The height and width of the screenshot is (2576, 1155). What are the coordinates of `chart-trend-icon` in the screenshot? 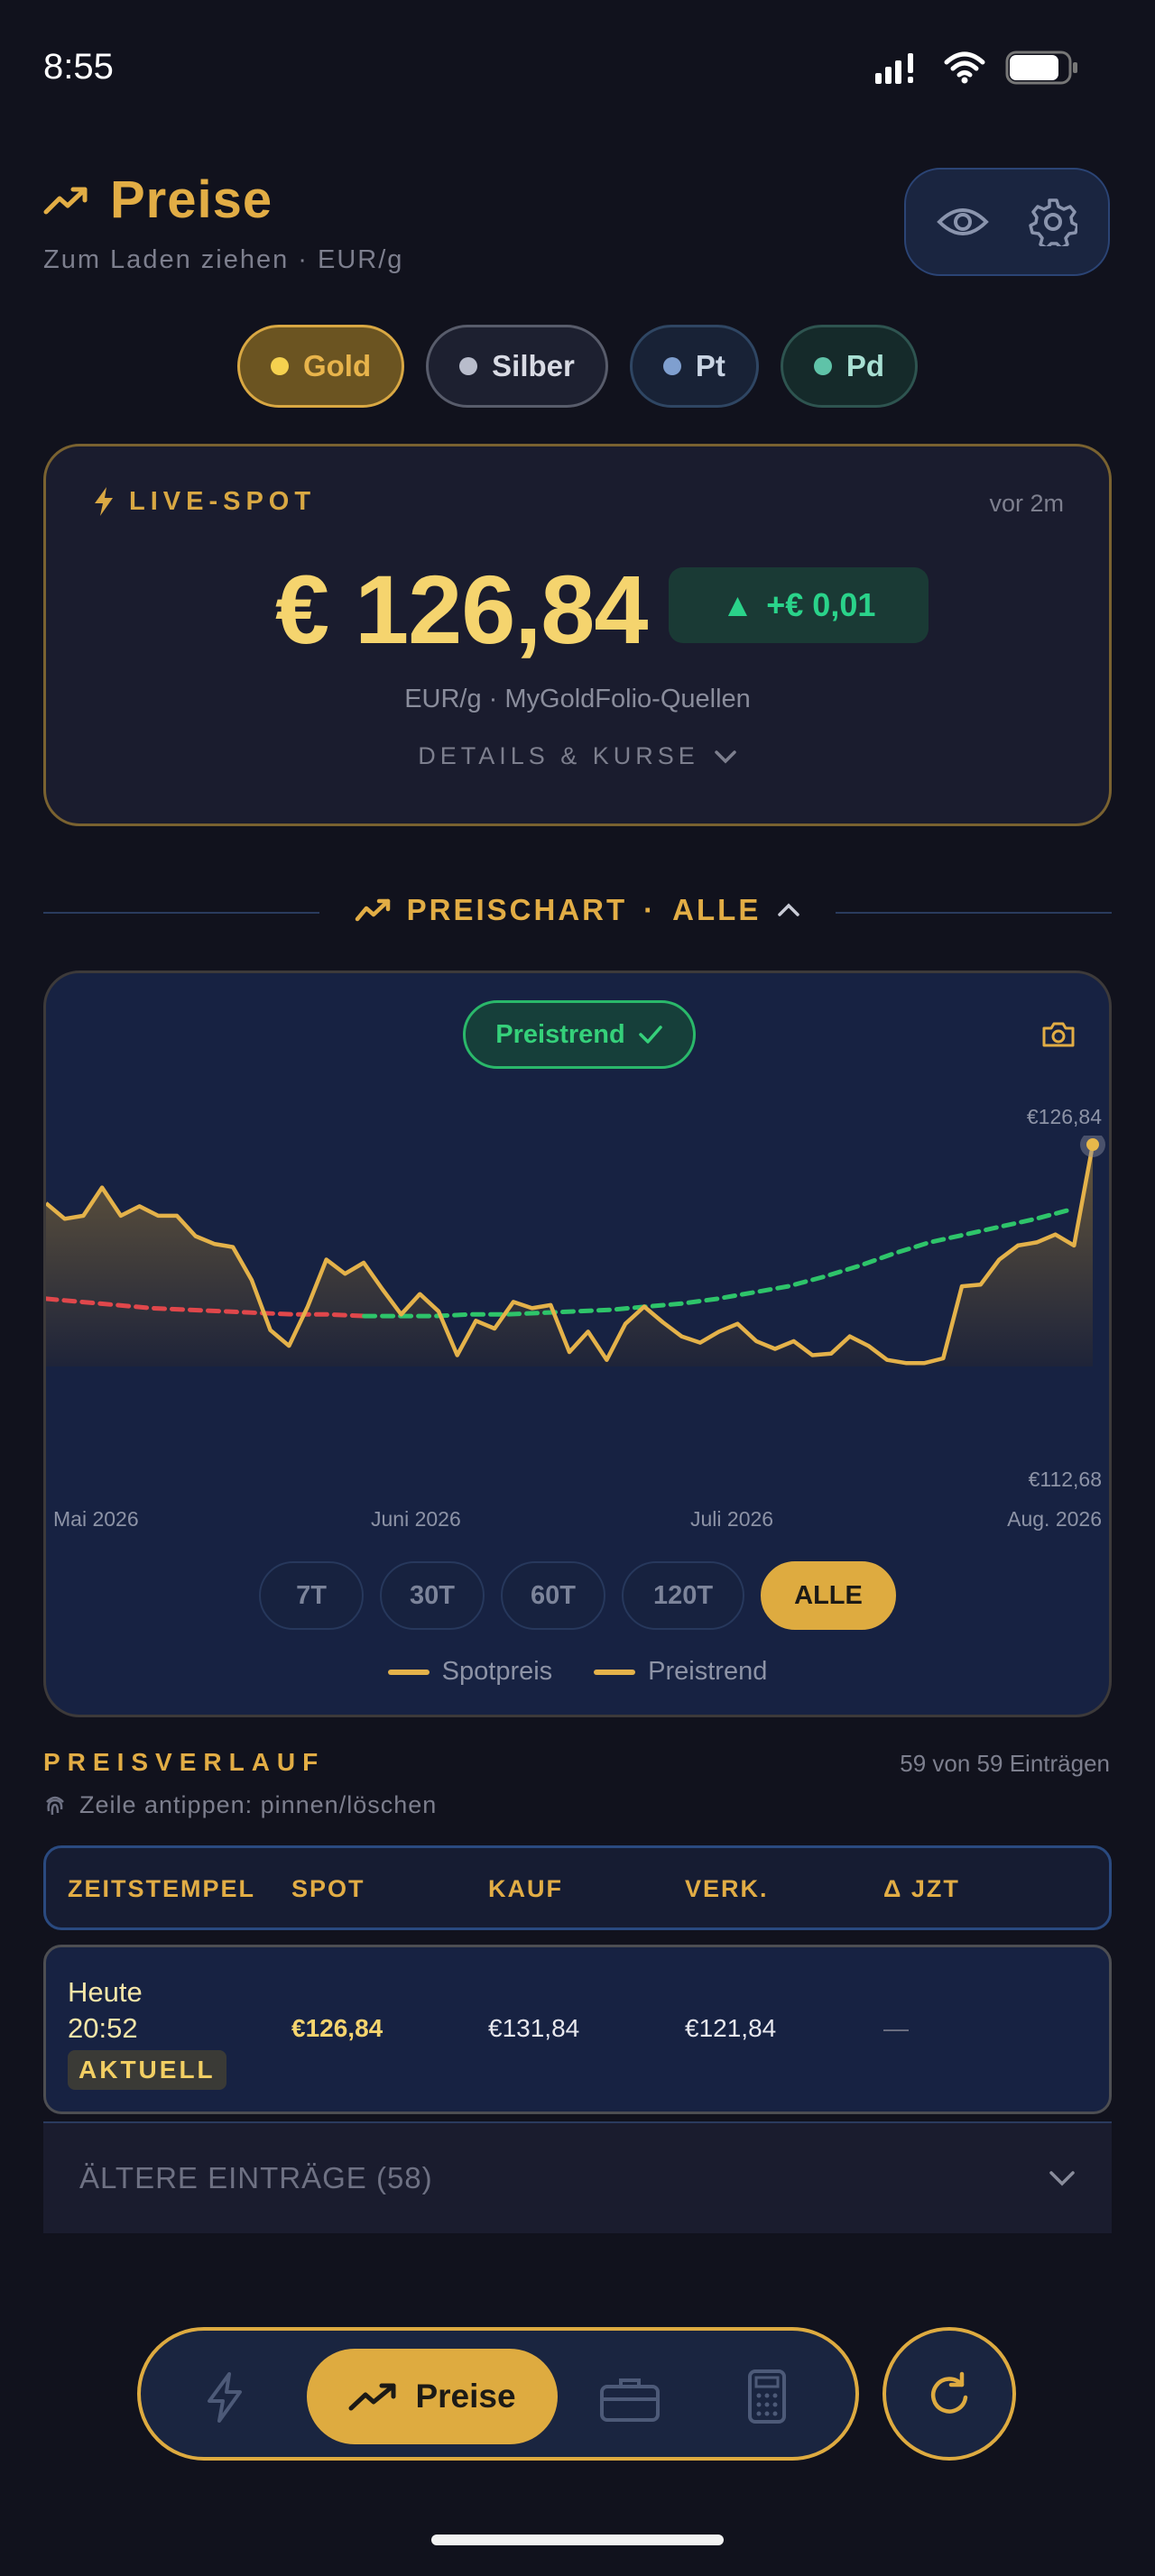 It's located at (372, 910).